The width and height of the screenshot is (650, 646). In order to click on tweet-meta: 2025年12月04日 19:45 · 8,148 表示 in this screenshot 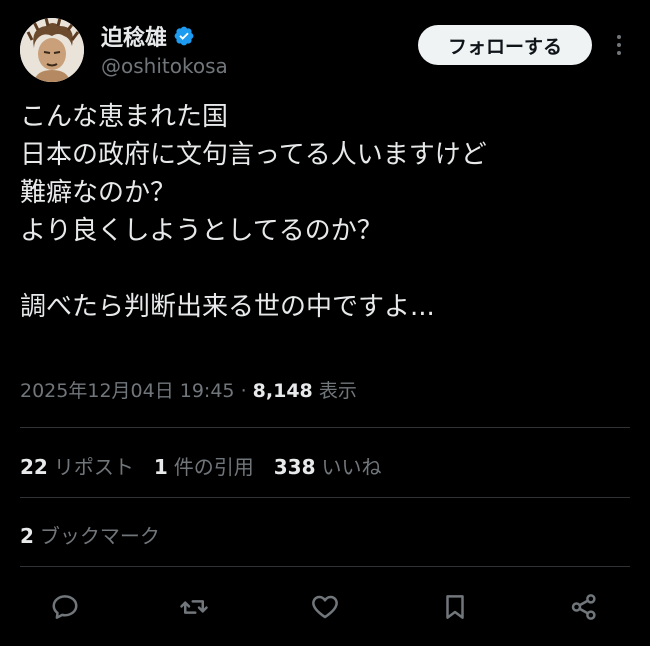, I will do `click(188, 389)`.